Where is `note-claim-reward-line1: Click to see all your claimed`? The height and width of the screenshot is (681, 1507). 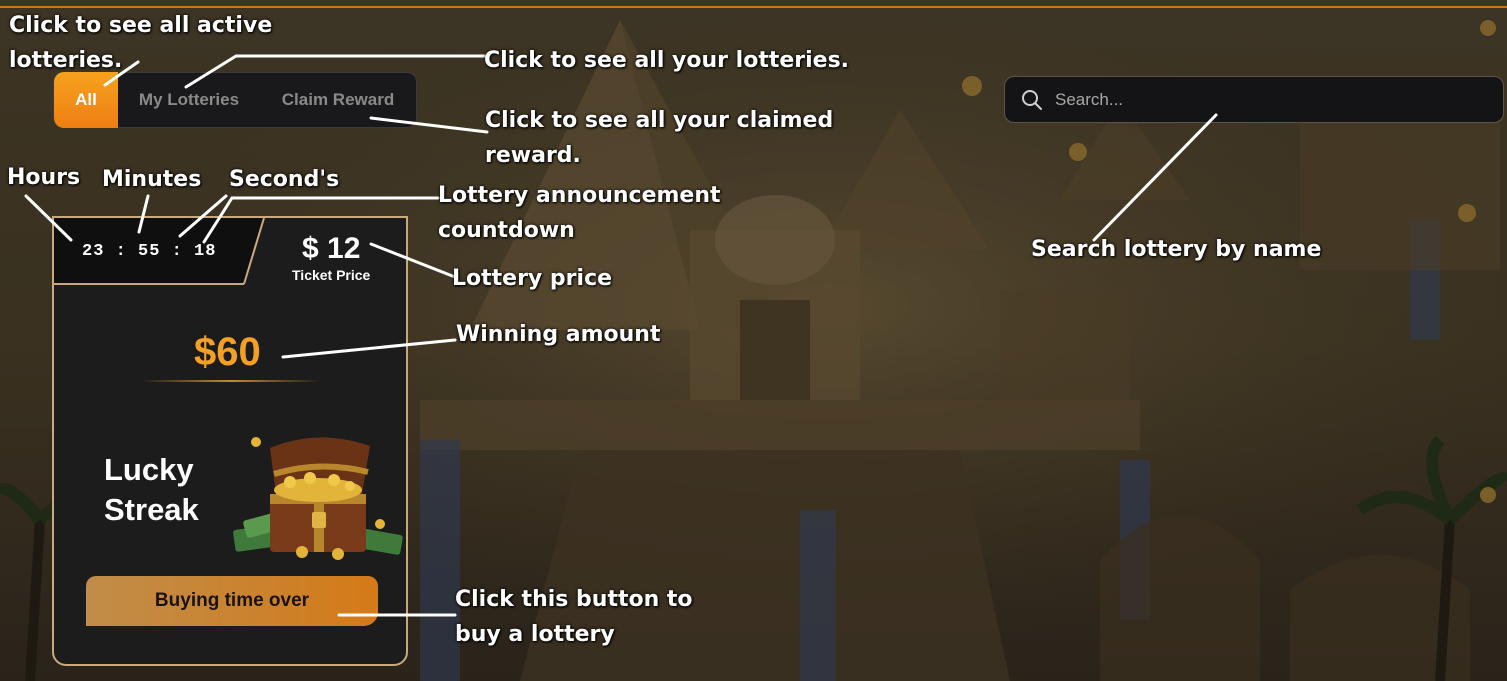
note-claim-reward-line1: Click to see all your claimed is located at coordinates (659, 120).